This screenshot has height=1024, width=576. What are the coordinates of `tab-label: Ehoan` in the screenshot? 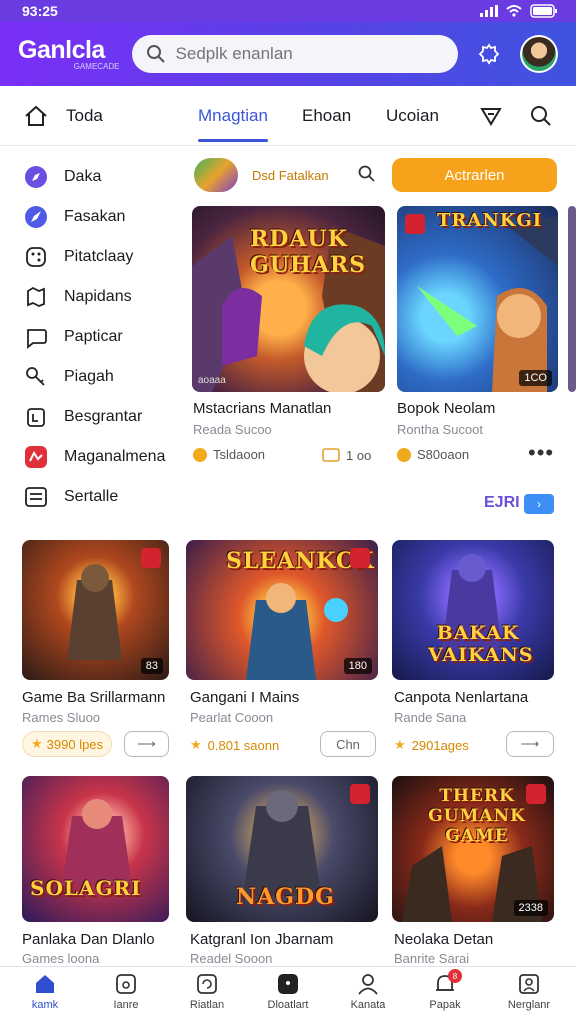 It's located at (327, 115).